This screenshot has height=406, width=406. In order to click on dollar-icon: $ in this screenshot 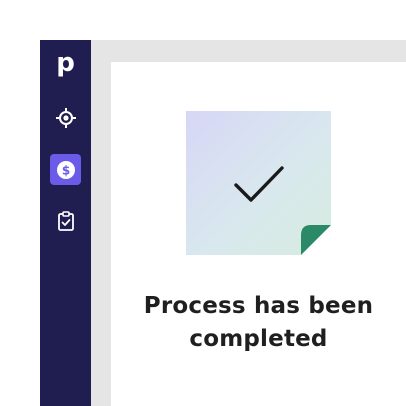, I will do `click(65, 169)`.